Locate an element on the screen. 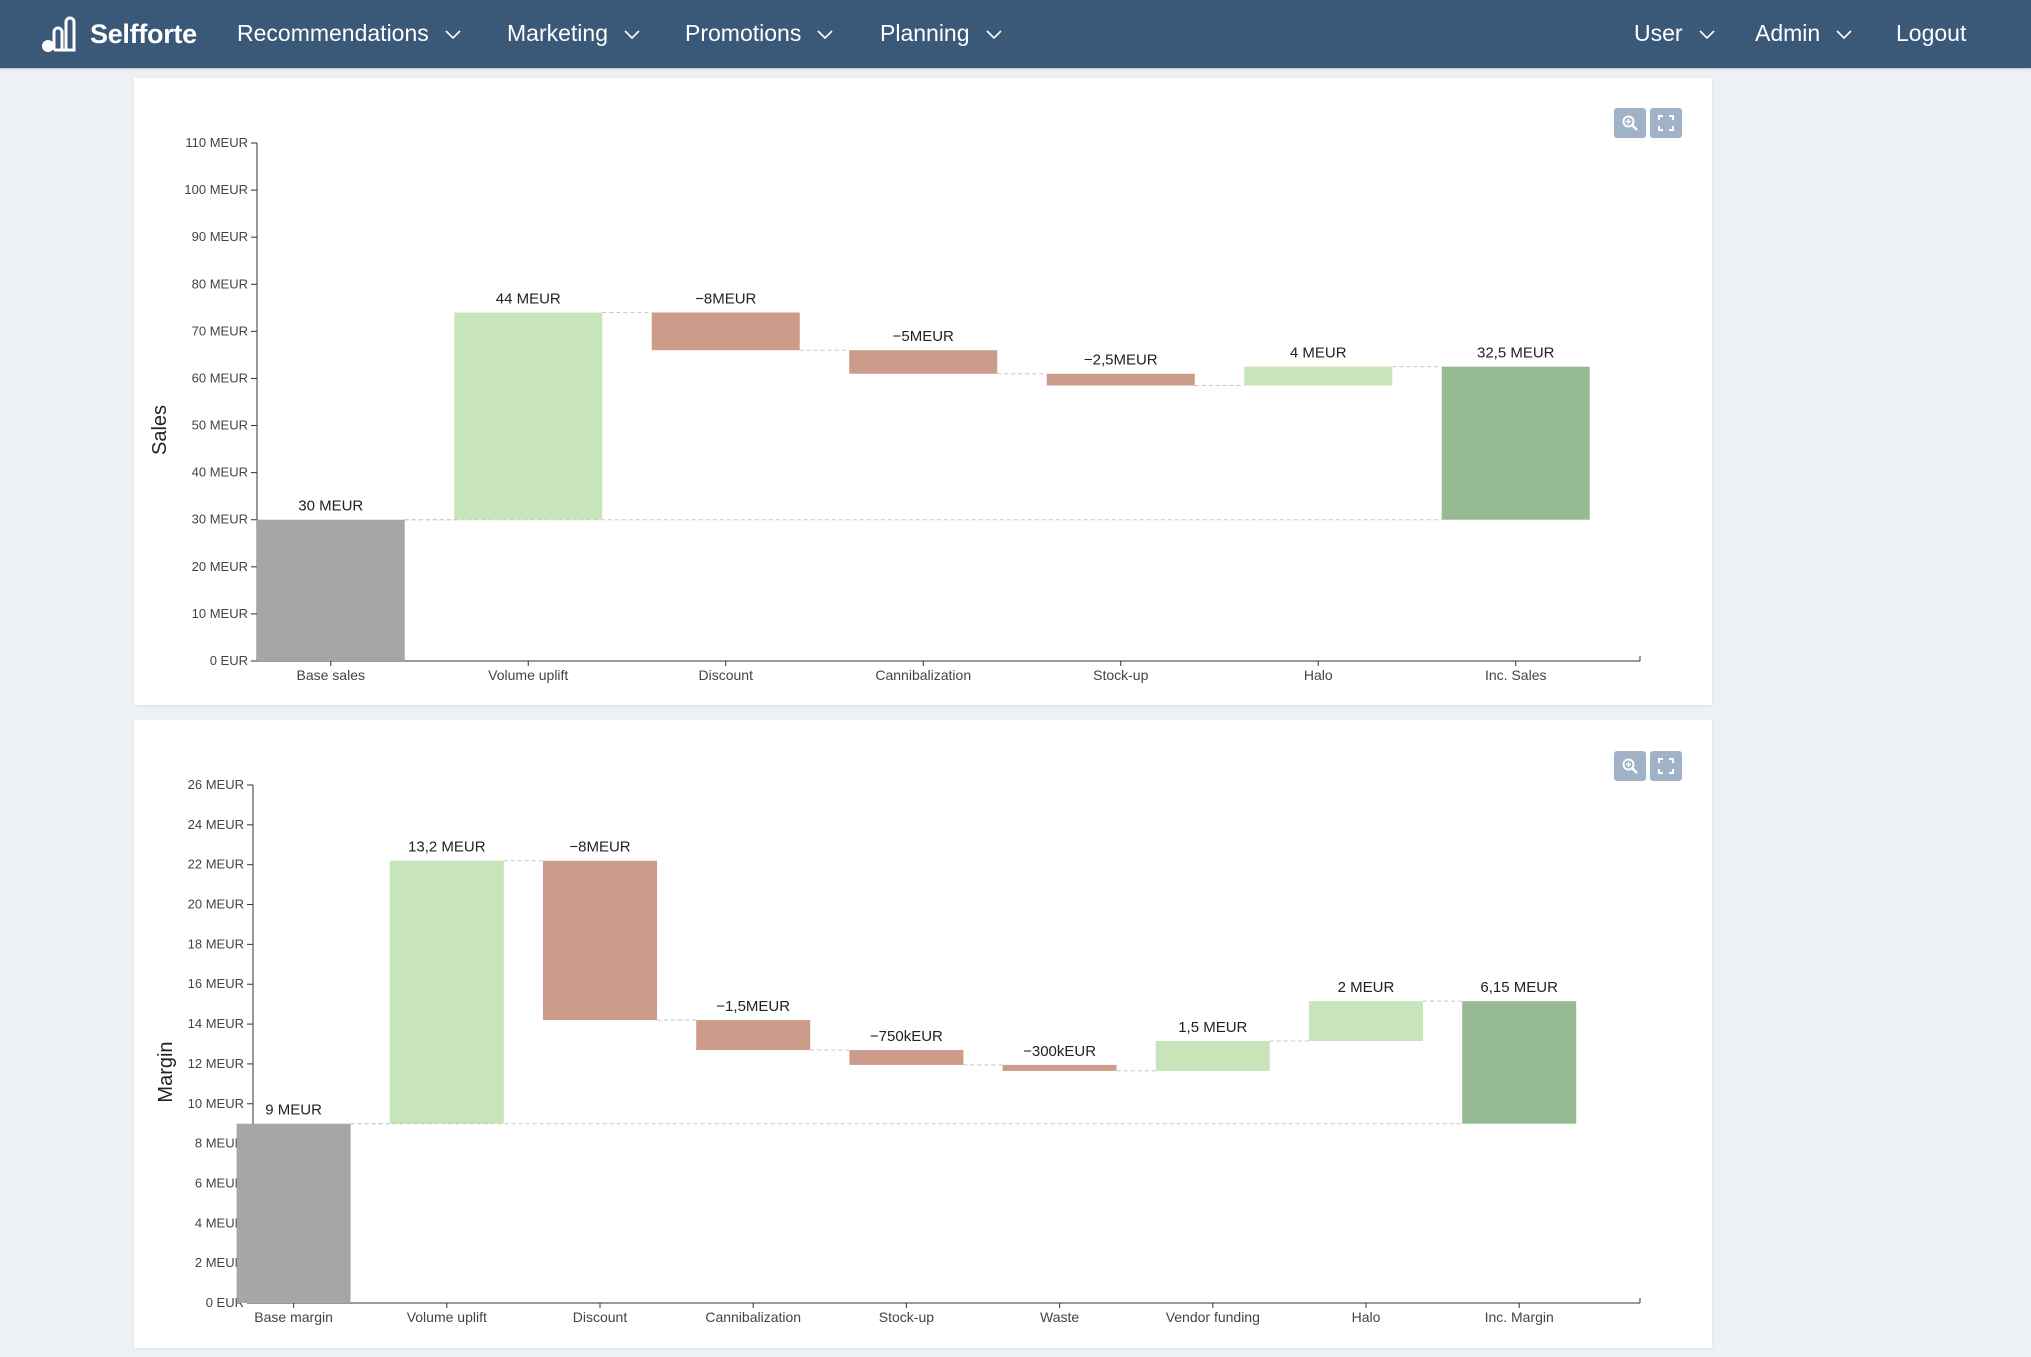 Image resolution: width=2031 pixels, height=1357 pixels. y-tick-label: 80 MEUR is located at coordinates (220, 283).